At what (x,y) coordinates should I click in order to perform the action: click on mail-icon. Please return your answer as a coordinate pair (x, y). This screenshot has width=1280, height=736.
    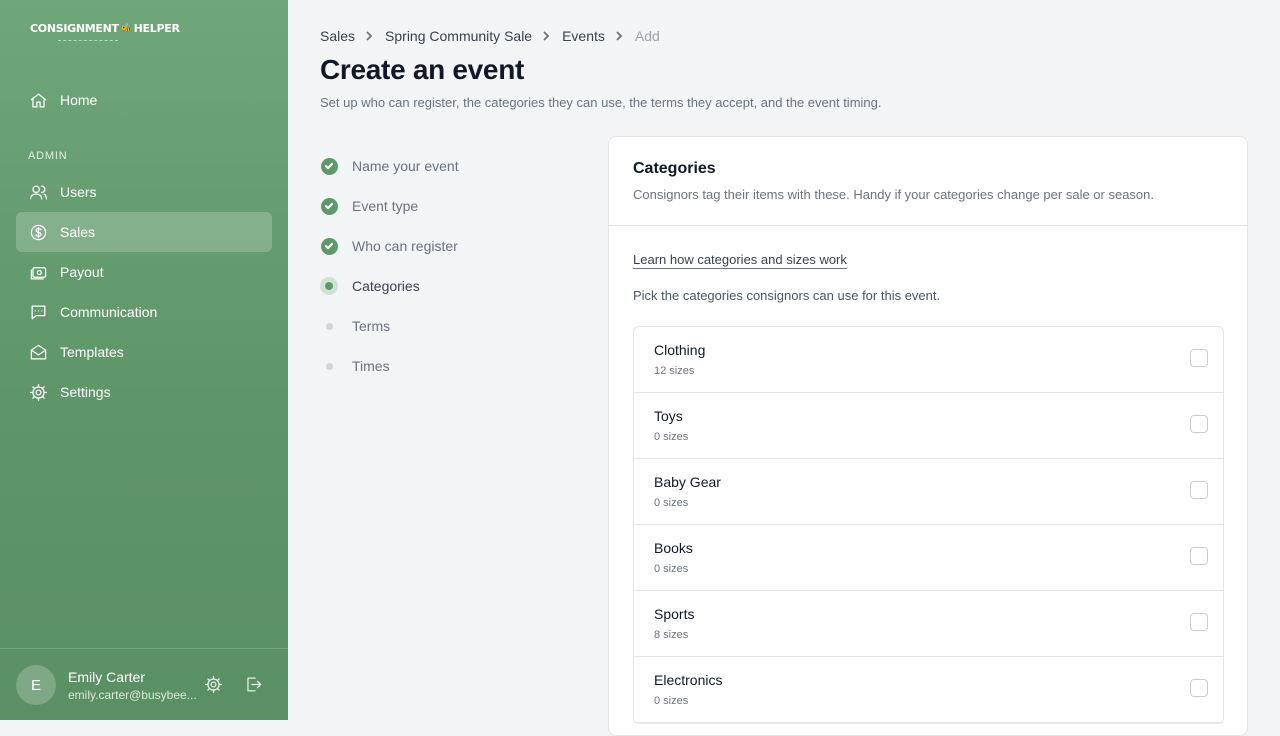
    Looking at the image, I should click on (38, 352).